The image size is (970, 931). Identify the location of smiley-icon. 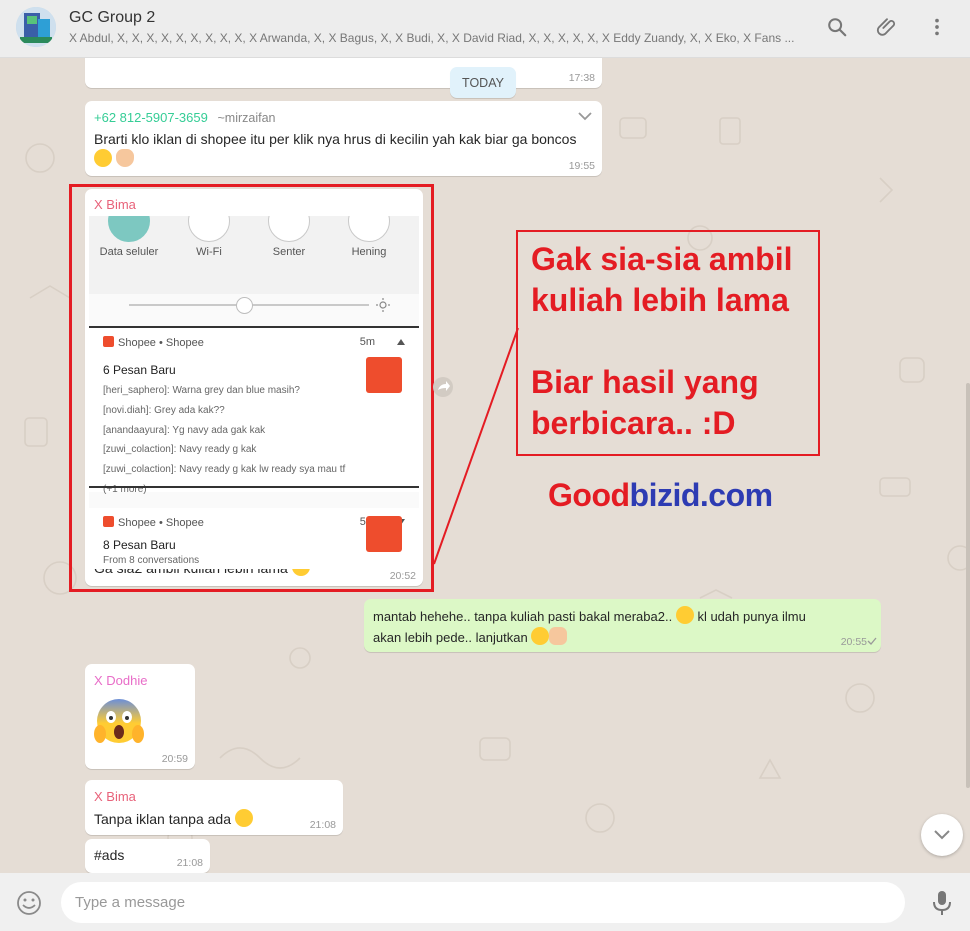
(29, 903).